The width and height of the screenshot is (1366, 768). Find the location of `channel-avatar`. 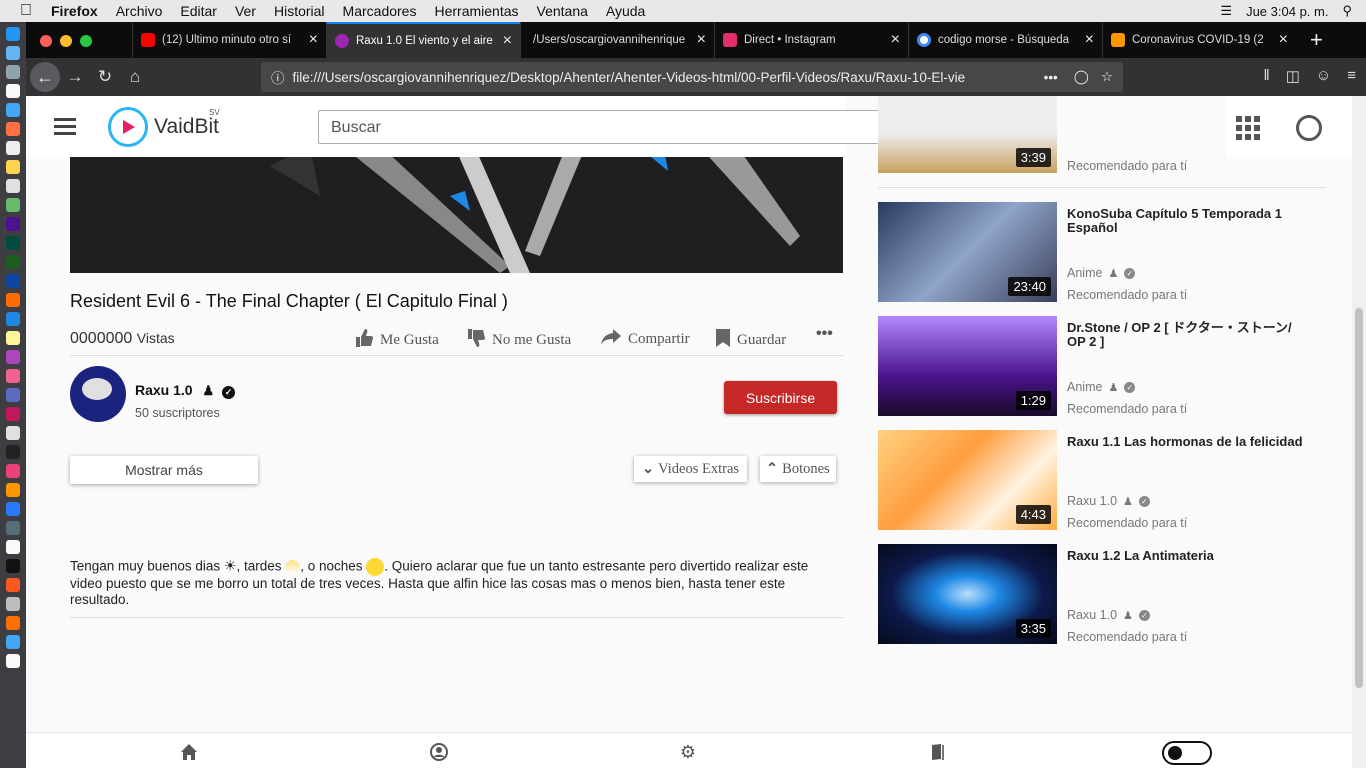

channel-avatar is located at coordinates (98, 394).